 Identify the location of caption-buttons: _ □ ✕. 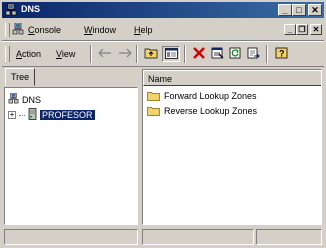
(300, 10).